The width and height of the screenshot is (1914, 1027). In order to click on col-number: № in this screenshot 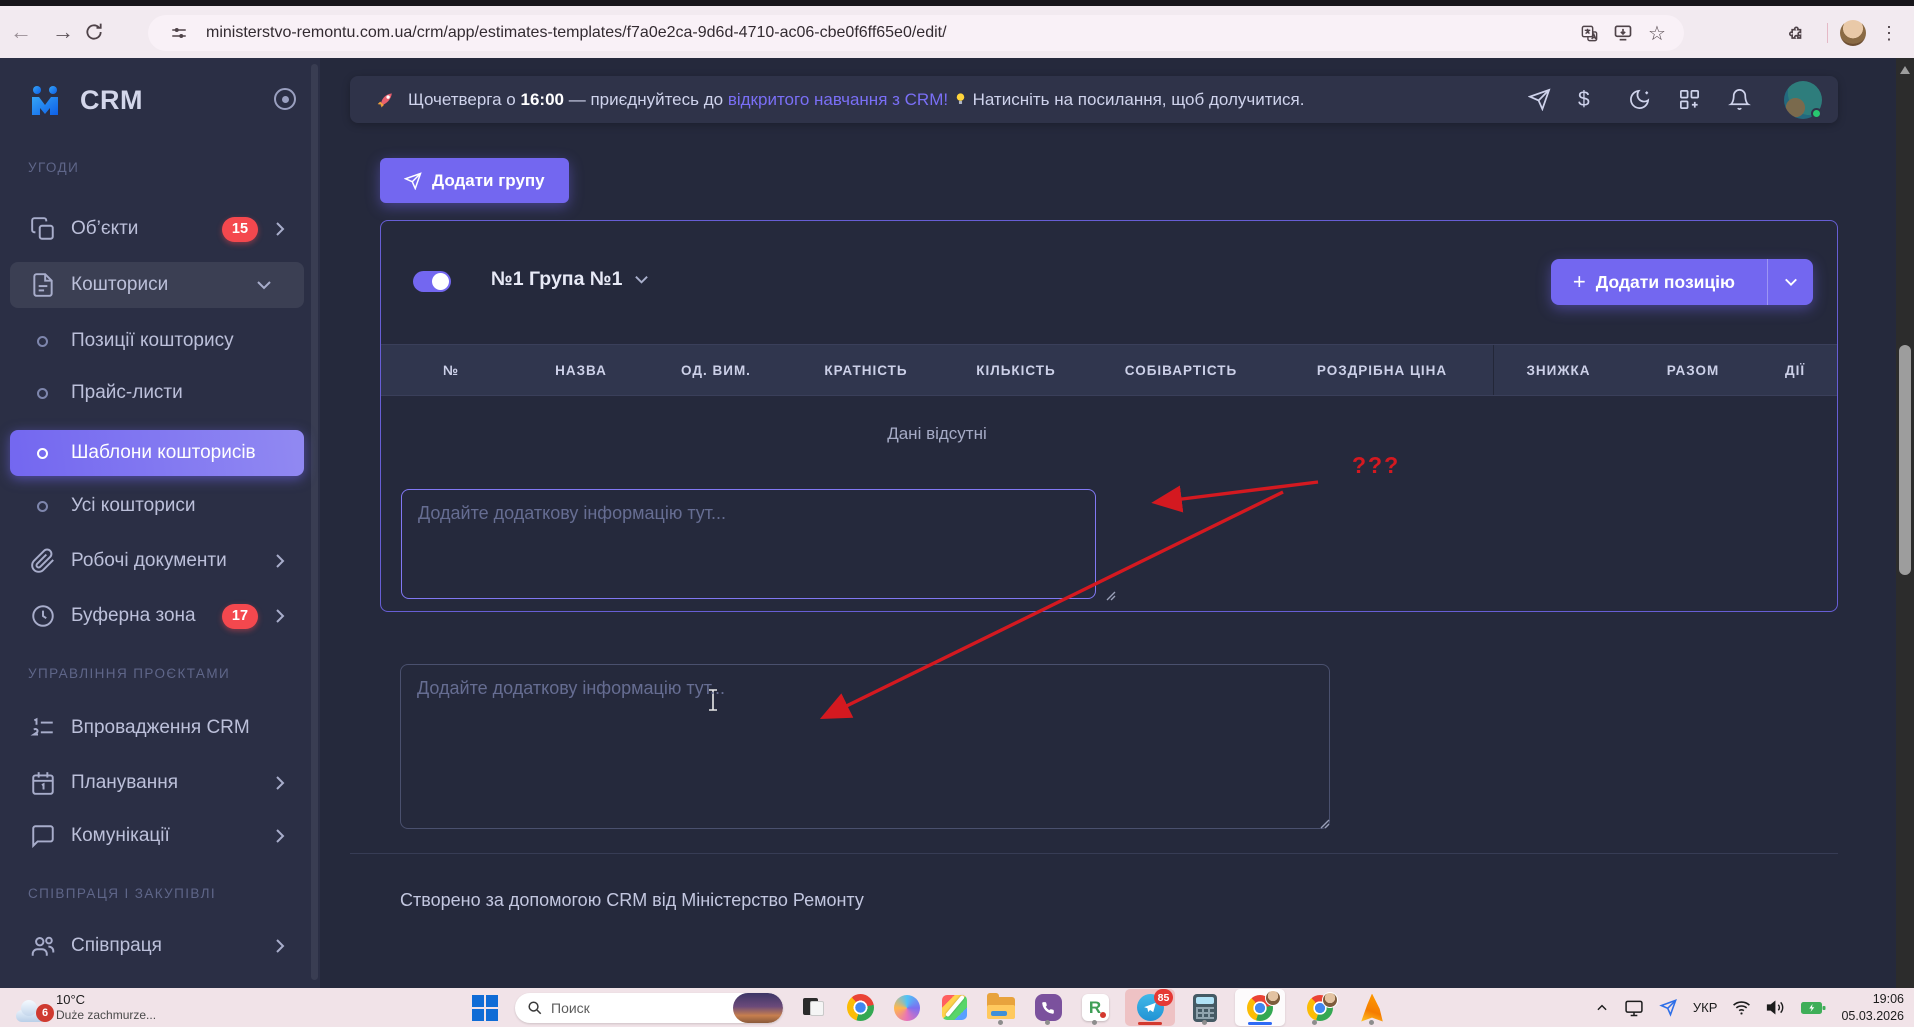, I will do `click(451, 370)`.